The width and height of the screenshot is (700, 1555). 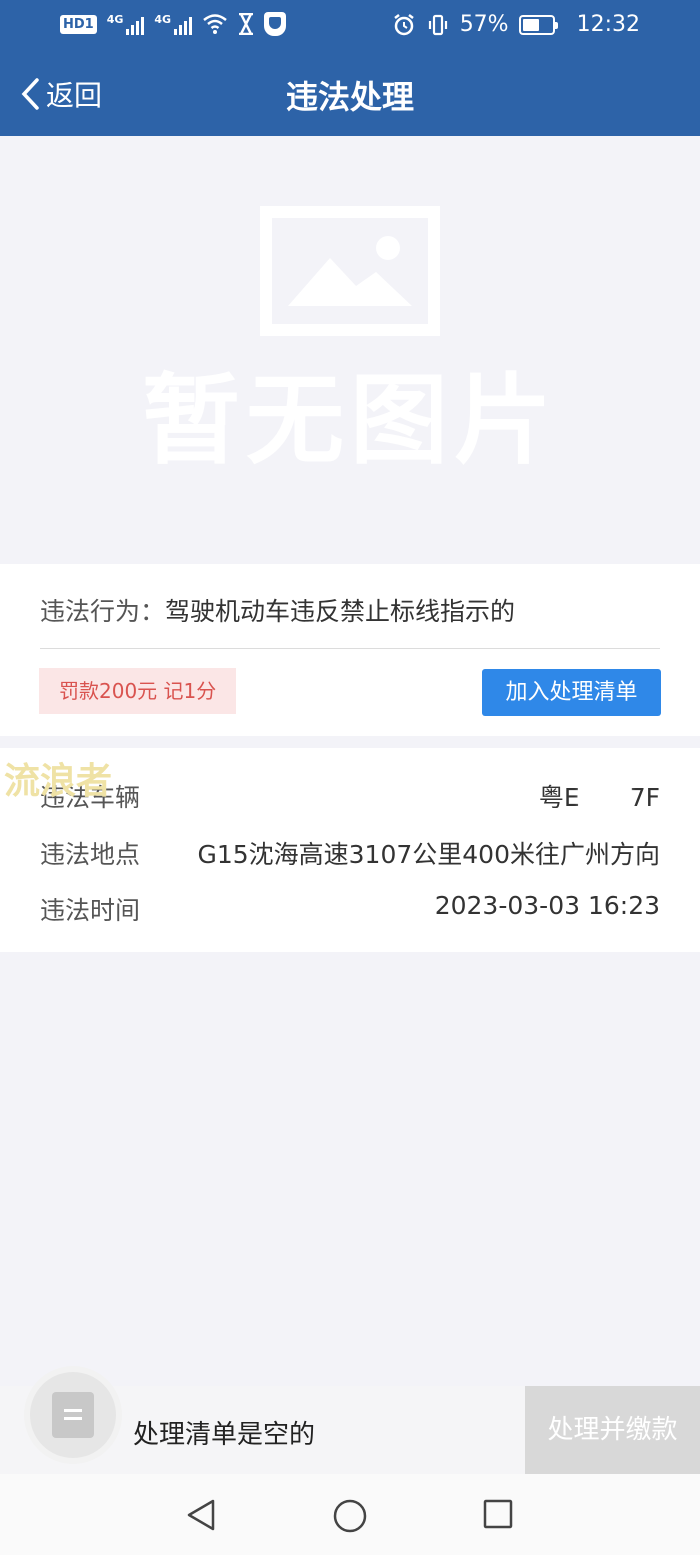 I want to click on header: HD1 4G 4G 57% 12:32 返回 违法处理, so click(x=350, y=68).